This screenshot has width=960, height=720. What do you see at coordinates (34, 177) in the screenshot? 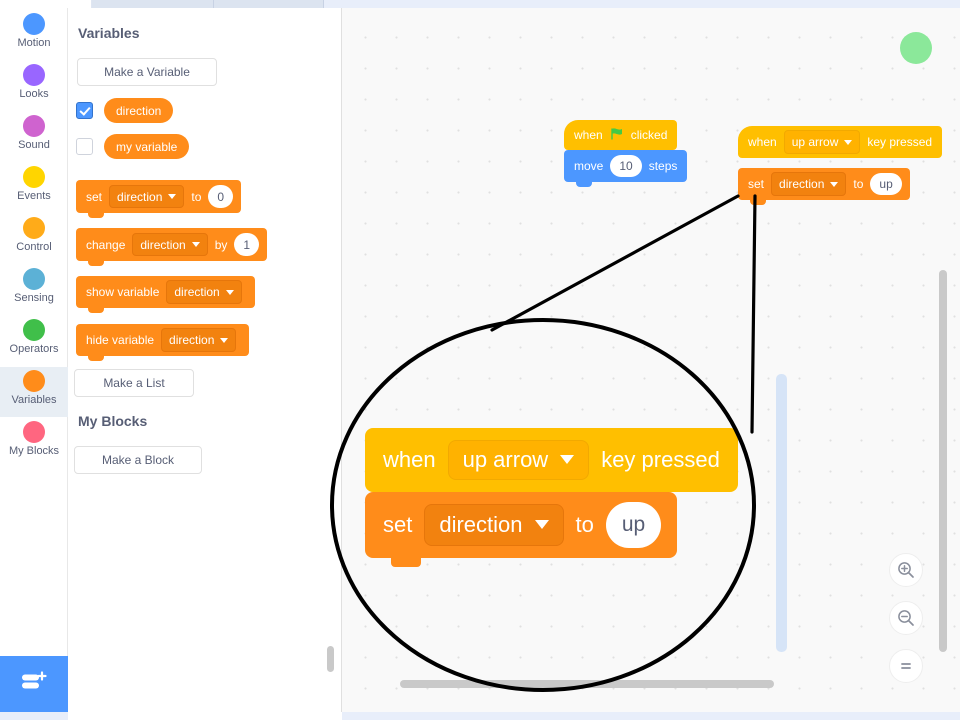
I see `events-dot-icon` at bounding box center [34, 177].